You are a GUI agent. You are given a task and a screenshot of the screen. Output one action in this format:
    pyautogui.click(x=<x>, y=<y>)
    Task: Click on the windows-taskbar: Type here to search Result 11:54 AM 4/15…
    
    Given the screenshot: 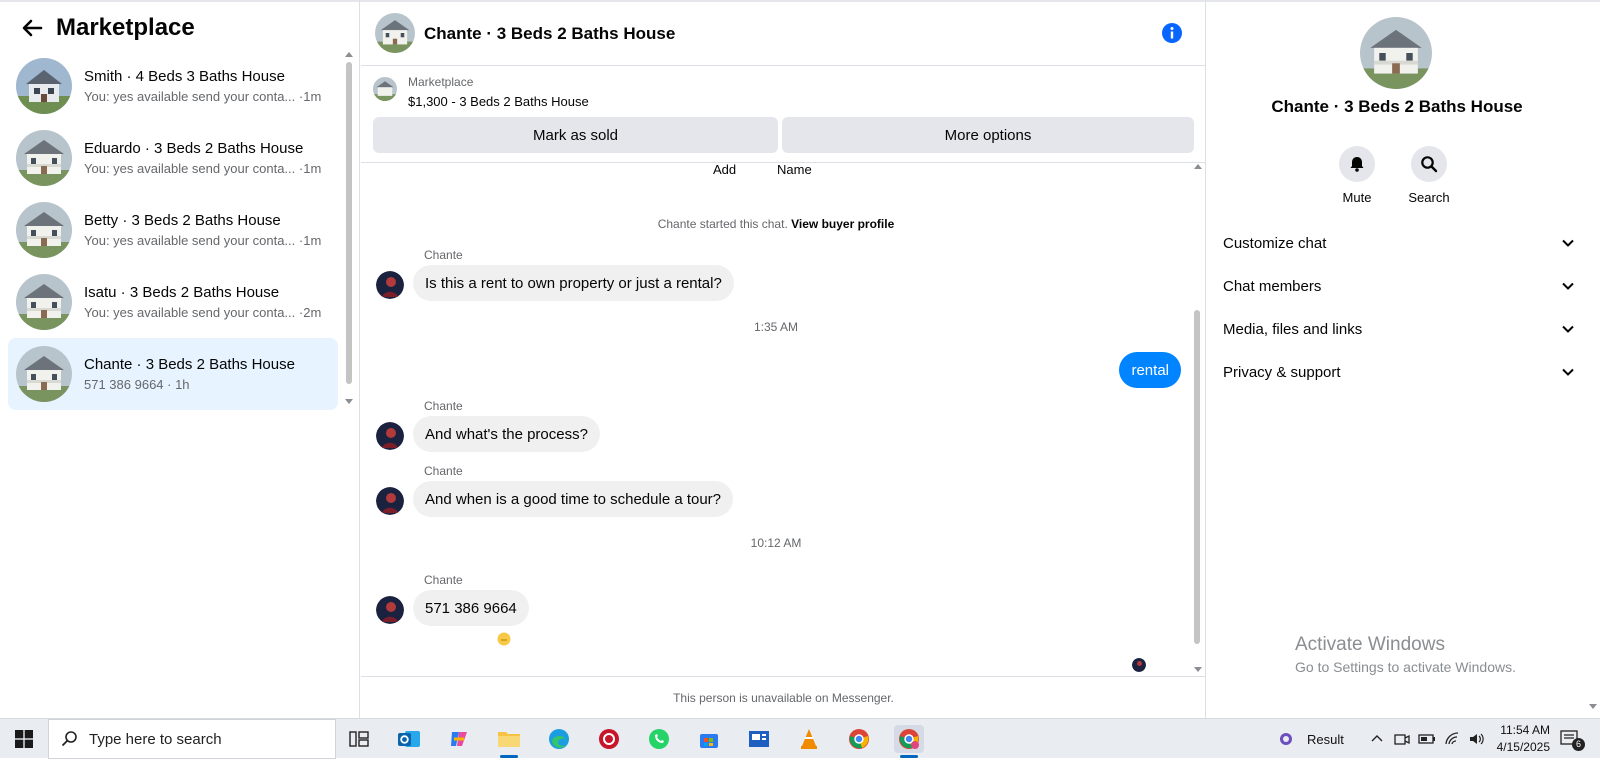 What is the action you would take?
    pyautogui.click(x=800, y=738)
    